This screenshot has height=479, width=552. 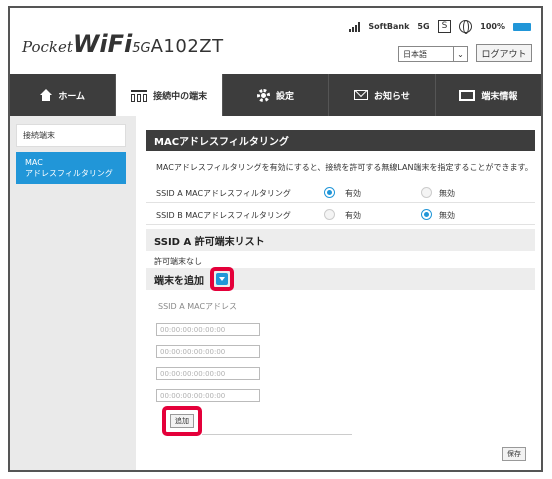 I want to click on gear-icon, so click(x=263, y=95).